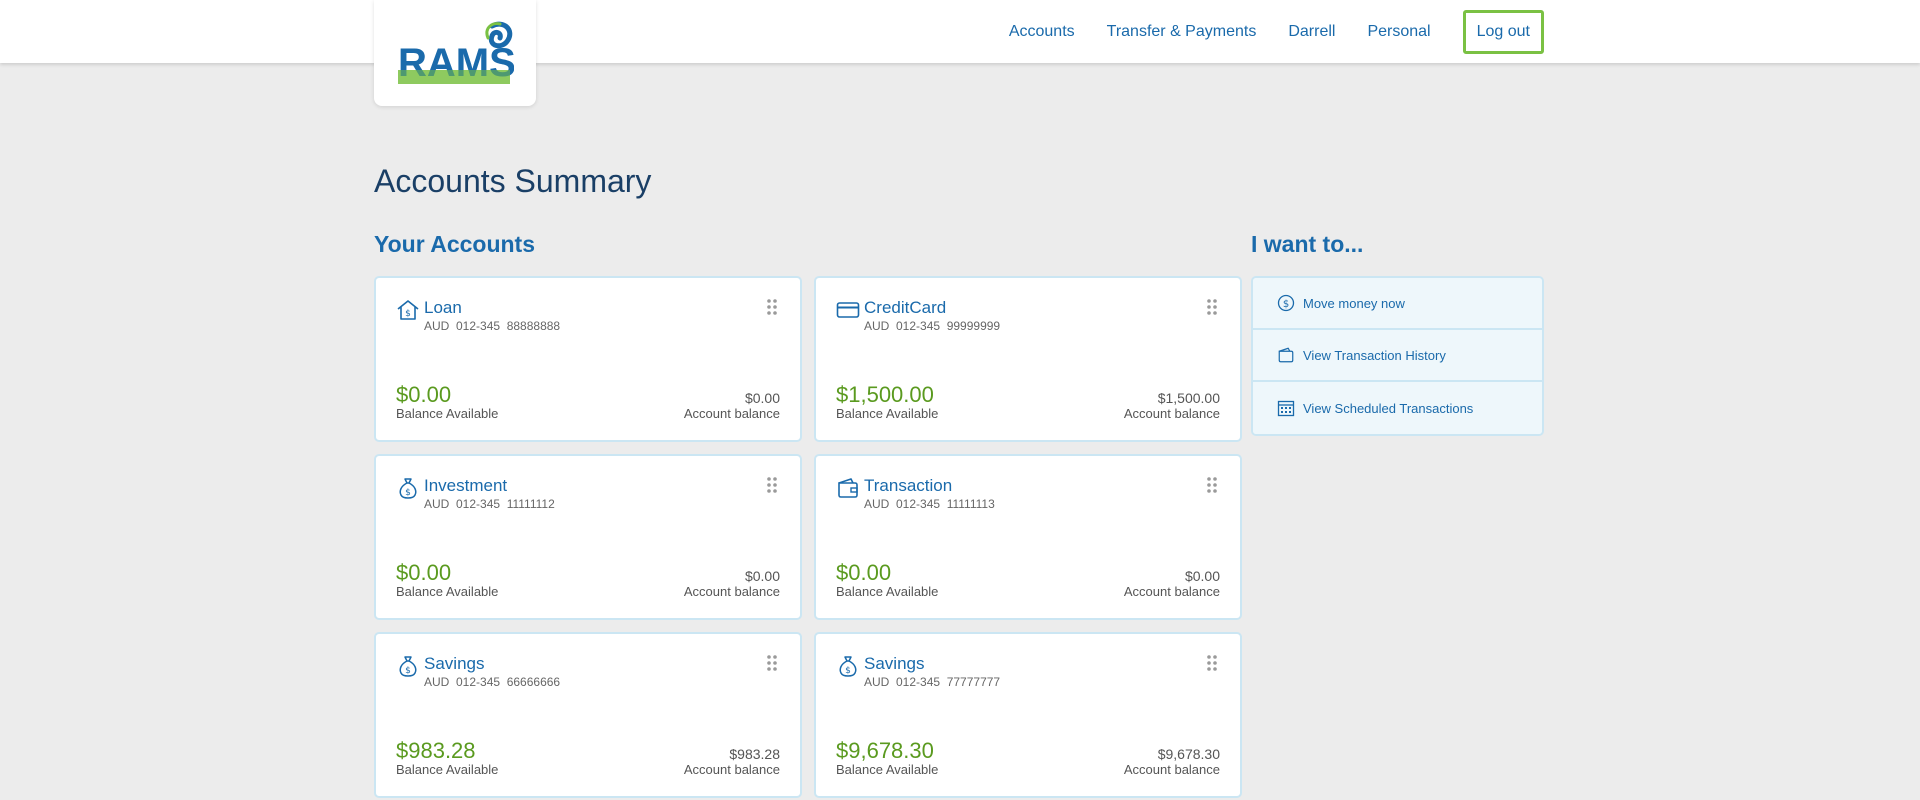 The image size is (1920, 800). Describe the element at coordinates (932, 326) in the screenshot. I see `account-number: AUD 012-345 99999999` at that location.